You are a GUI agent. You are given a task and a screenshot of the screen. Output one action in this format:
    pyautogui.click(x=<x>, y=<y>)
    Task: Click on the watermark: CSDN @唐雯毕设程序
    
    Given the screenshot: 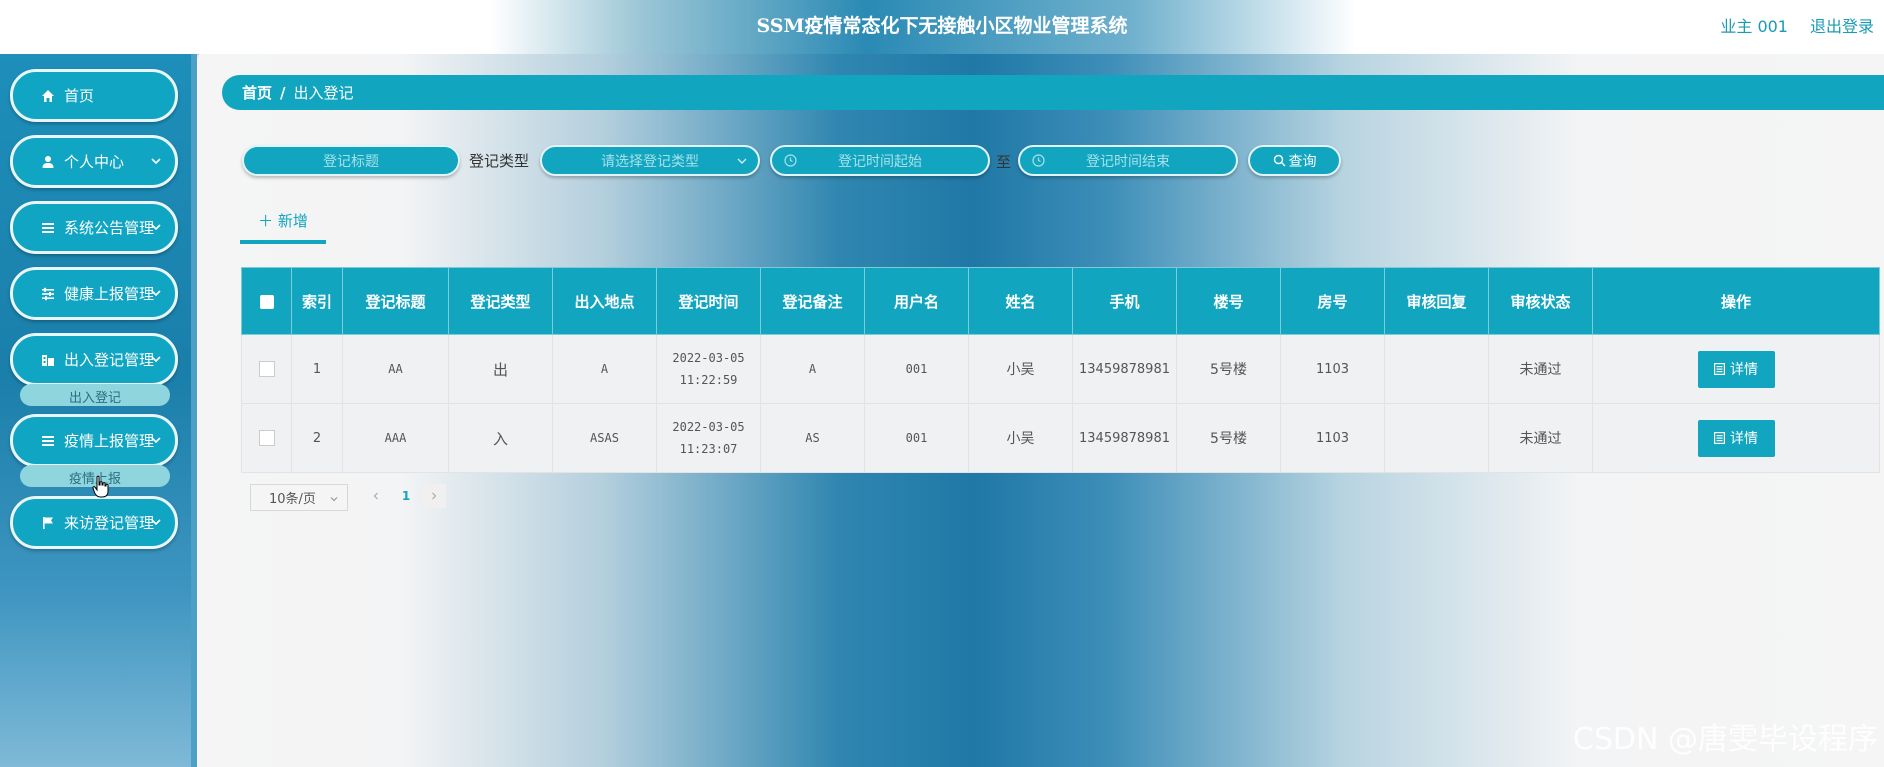 What is the action you would take?
    pyautogui.click(x=1725, y=739)
    